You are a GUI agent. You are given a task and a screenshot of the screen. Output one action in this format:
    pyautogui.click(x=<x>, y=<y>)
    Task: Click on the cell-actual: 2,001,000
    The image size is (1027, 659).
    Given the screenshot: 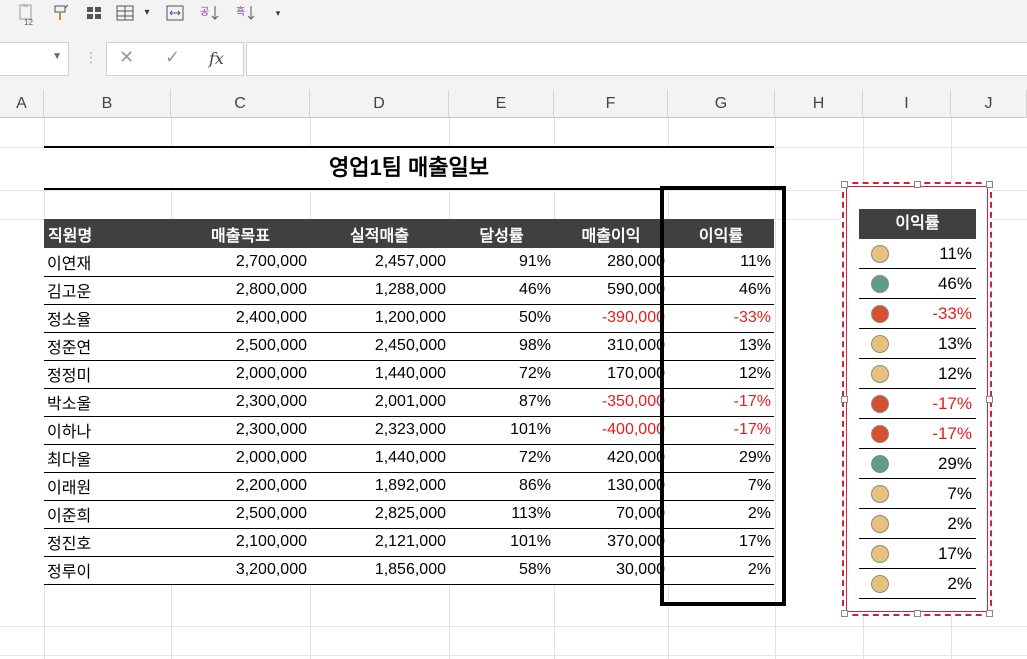 What is the action you would take?
    pyautogui.click(x=379, y=402)
    